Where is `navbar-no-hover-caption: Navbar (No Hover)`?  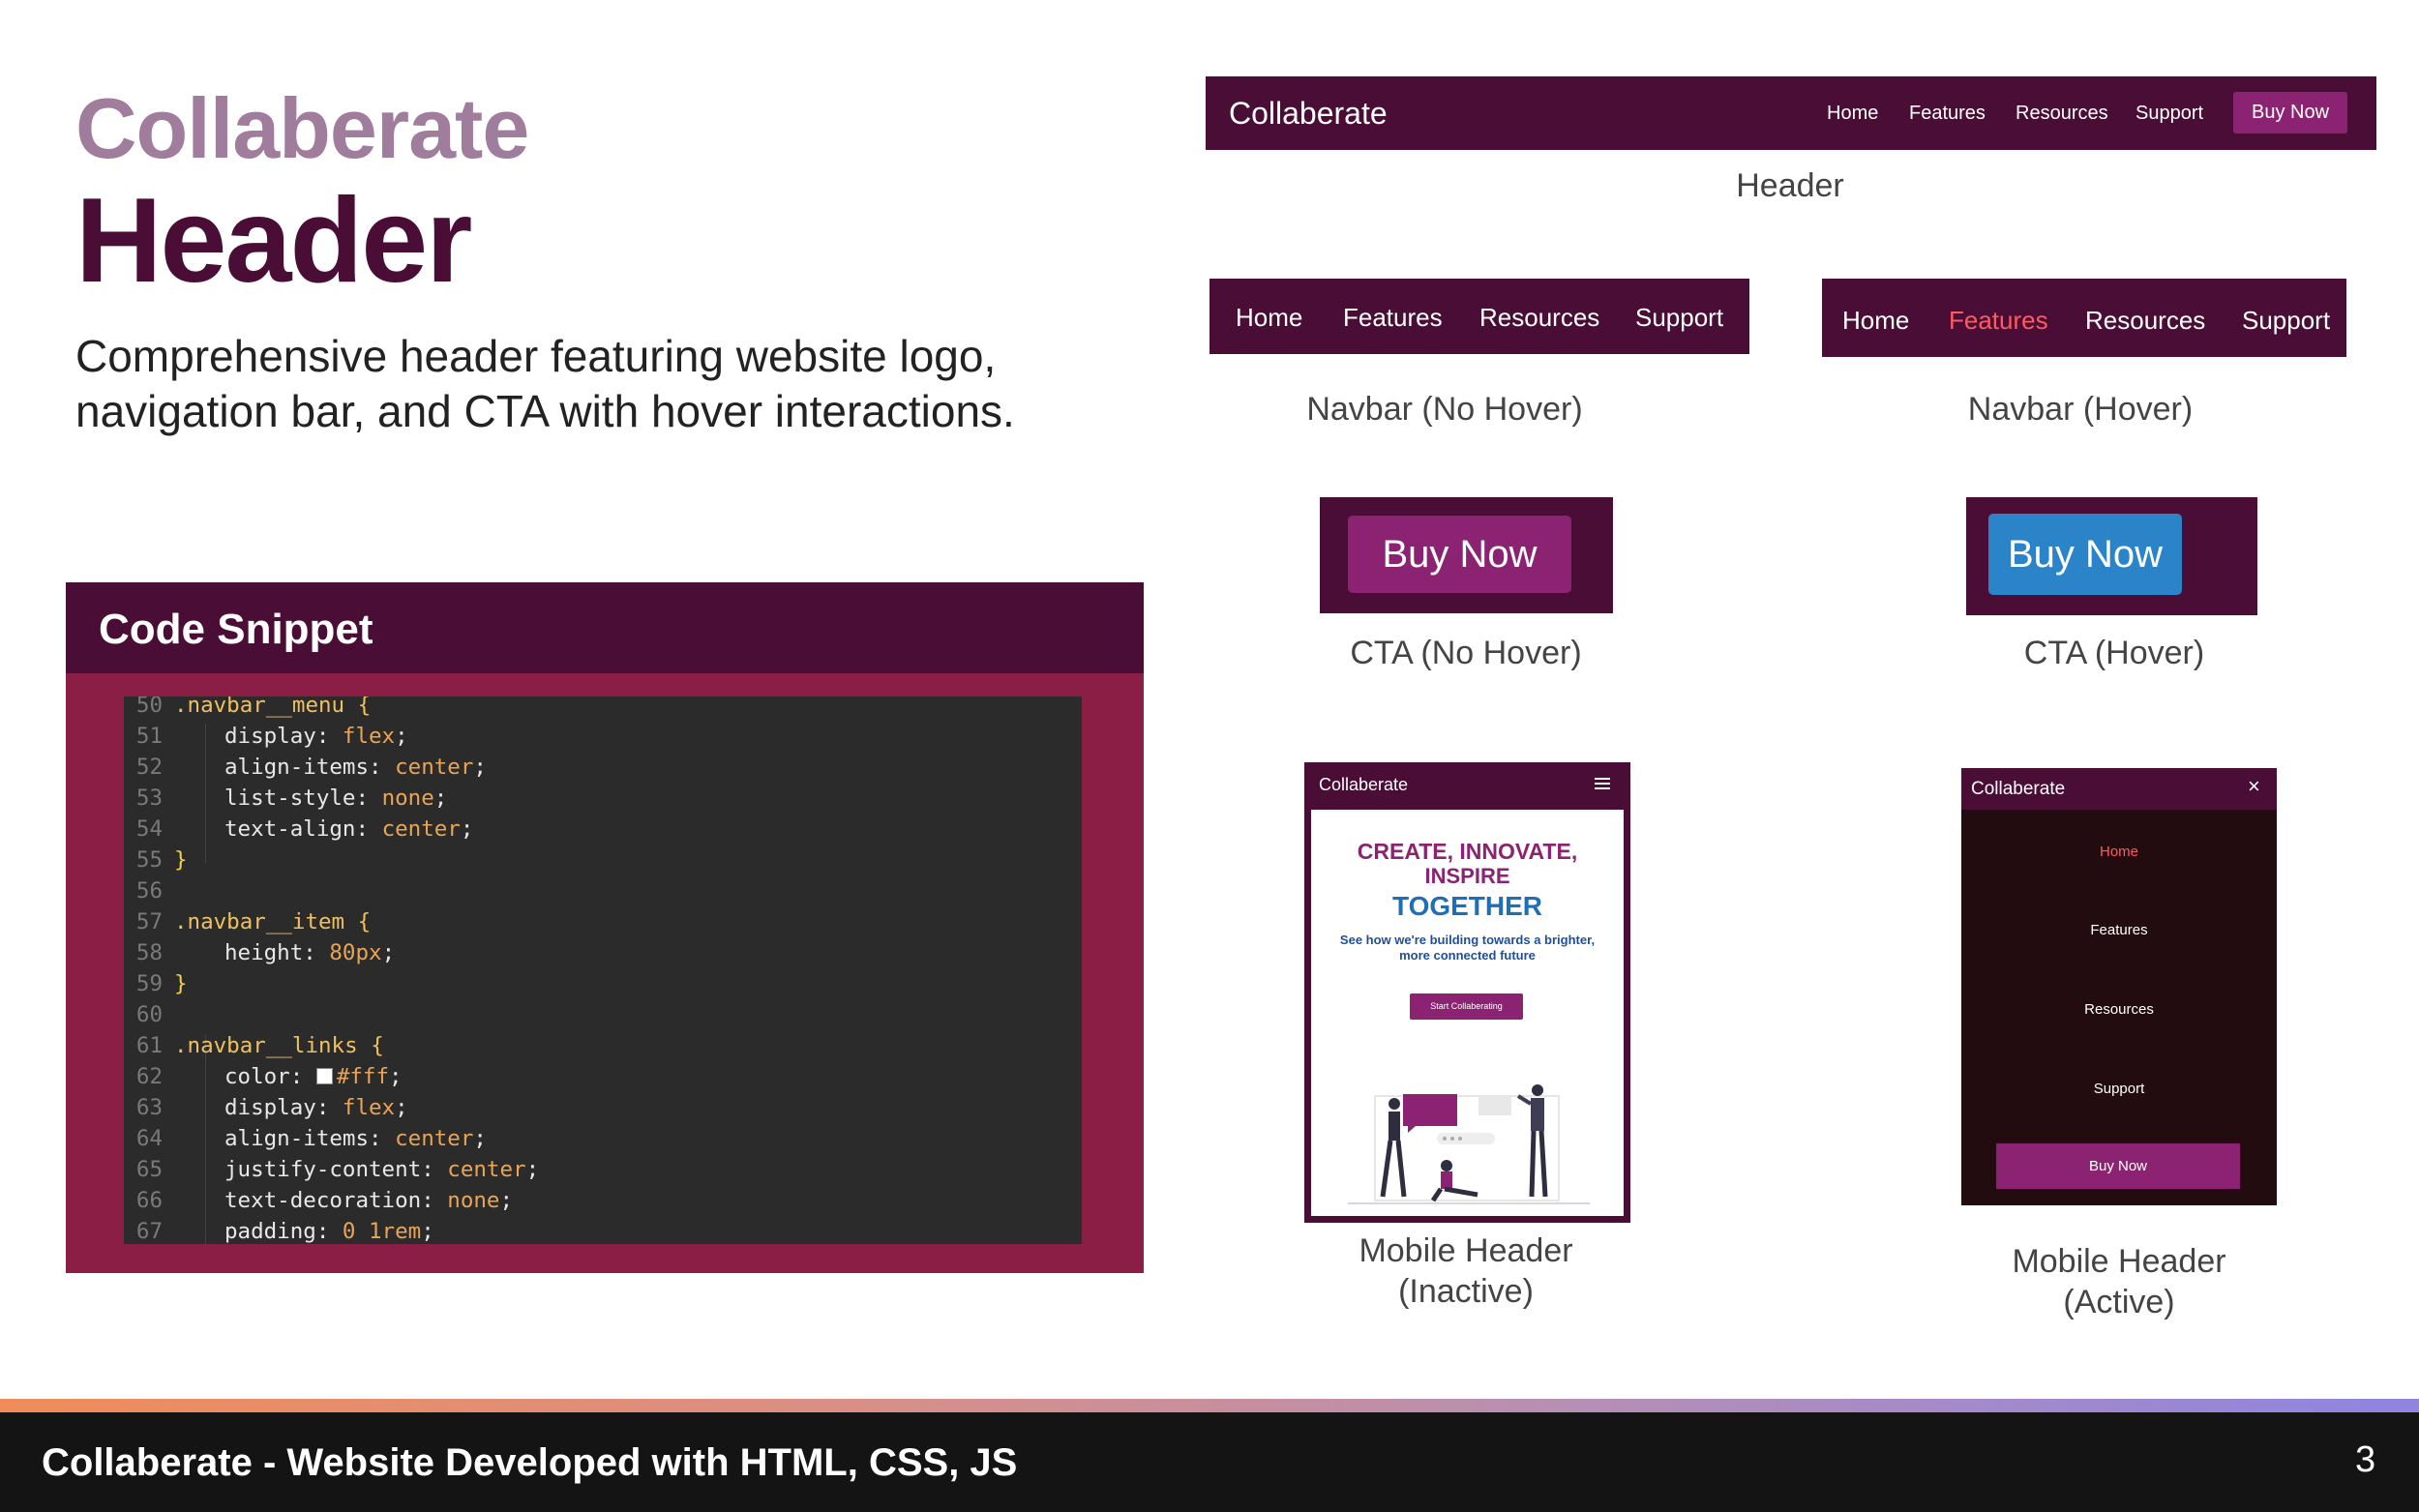
navbar-no-hover-caption: Navbar (No Hover) is located at coordinates (1445, 410).